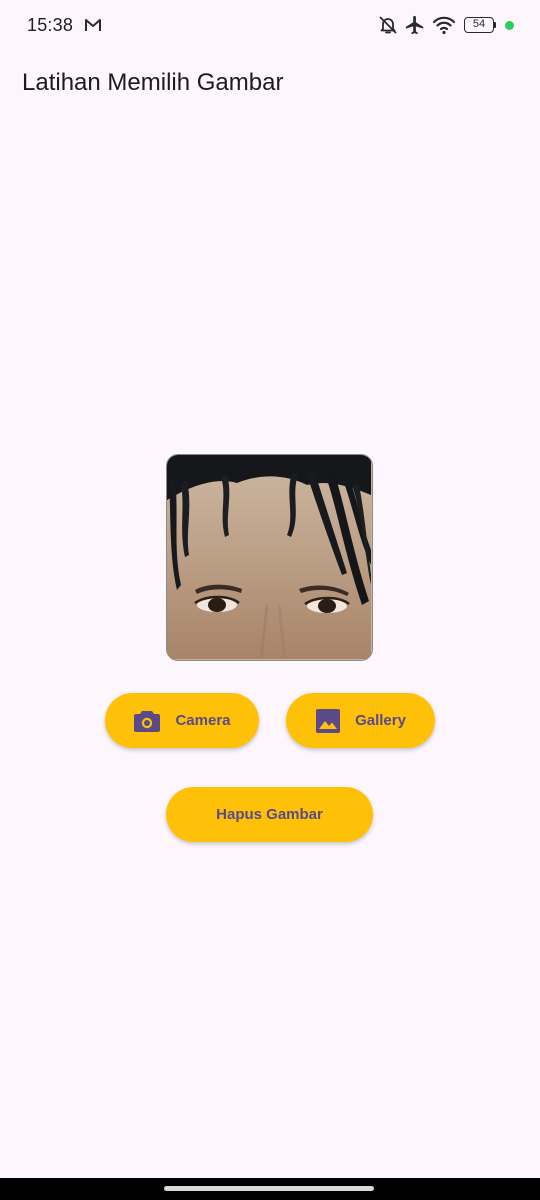 This screenshot has height=1200, width=540. What do you see at coordinates (147, 721) in the screenshot?
I see `camera-icon` at bounding box center [147, 721].